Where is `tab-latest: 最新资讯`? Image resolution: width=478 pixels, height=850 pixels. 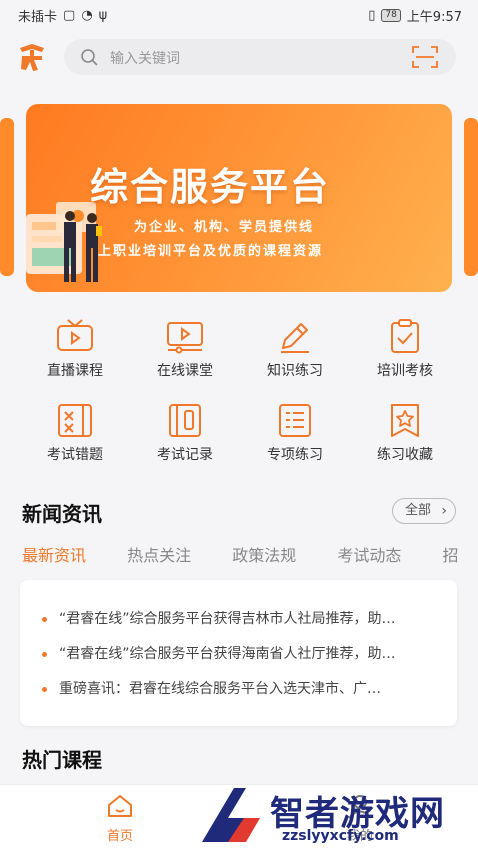 tab-latest: 最新资讯 is located at coordinates (54, 554).